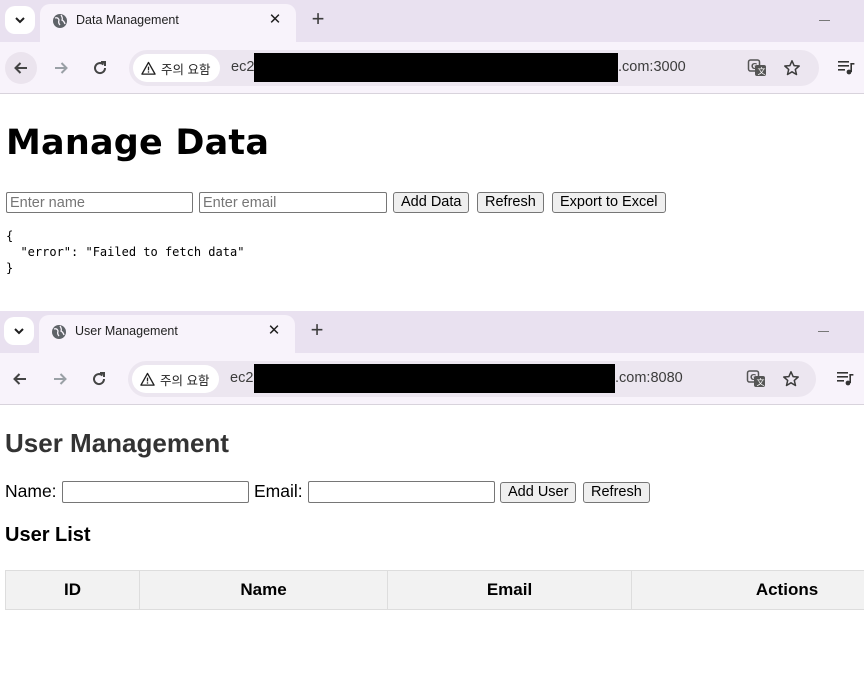 The height and width of the screenshot is (674, 864). Describe the element at coordinates (264, 590) in the screenshot. I see `column-header-name: Name` at that location.